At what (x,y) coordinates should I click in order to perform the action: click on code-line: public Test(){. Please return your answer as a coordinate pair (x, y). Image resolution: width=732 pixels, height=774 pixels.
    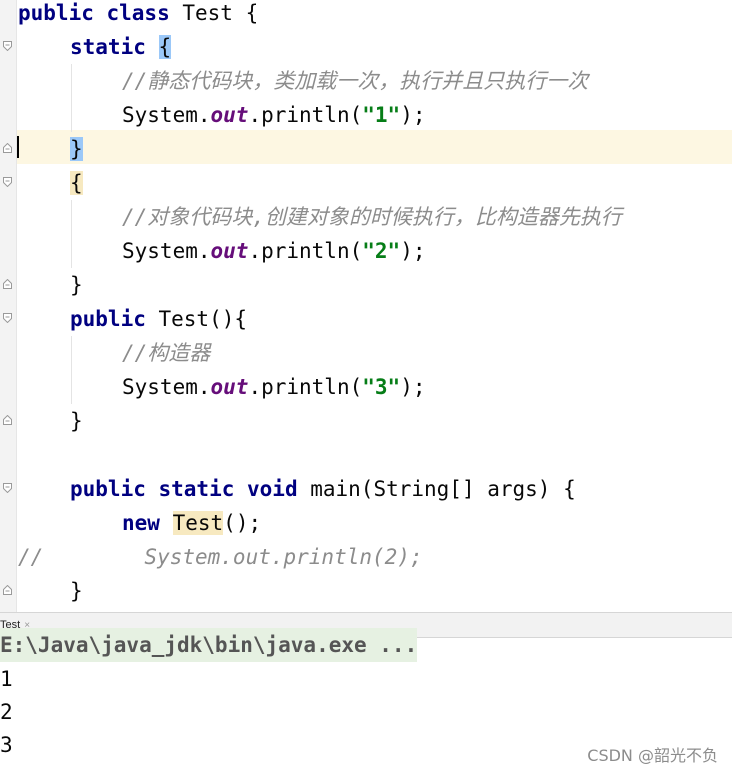
    Looking at the image, I should click on (159, 319).